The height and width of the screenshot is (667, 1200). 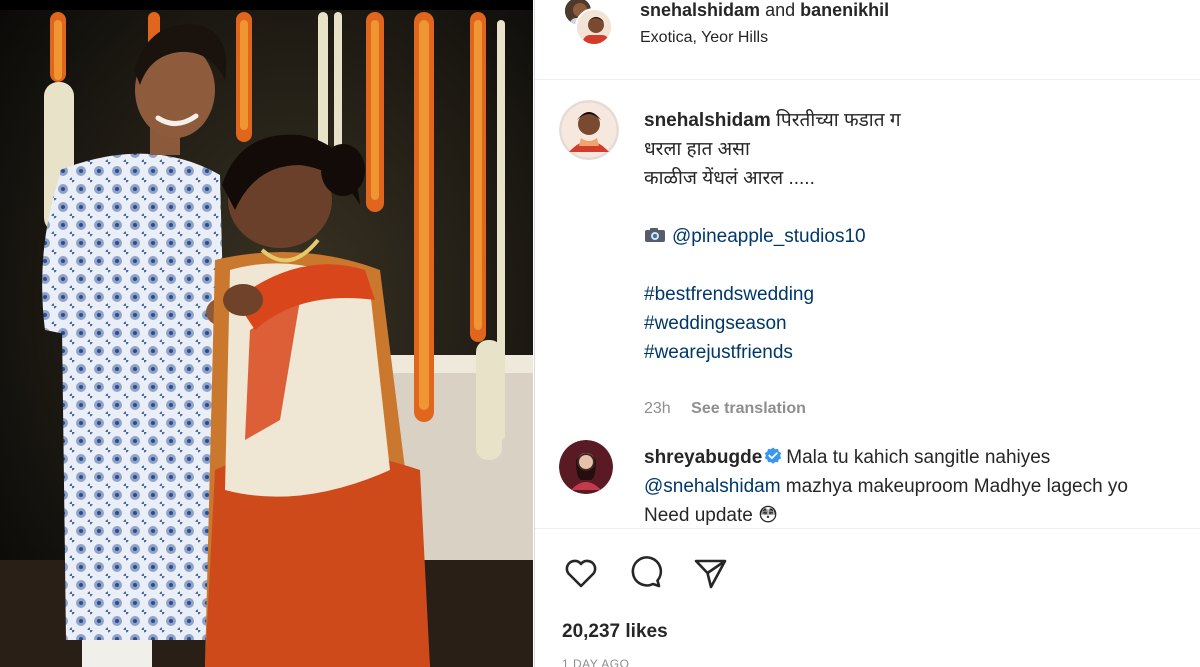 I want to click on caption-username: snehalshidam, so click(x=707, y=120).